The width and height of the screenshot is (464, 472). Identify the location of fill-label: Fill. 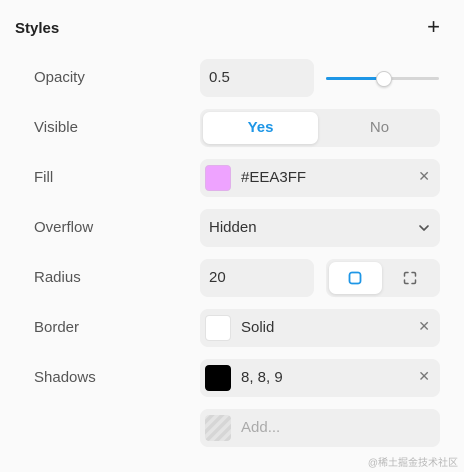
(44, 177).